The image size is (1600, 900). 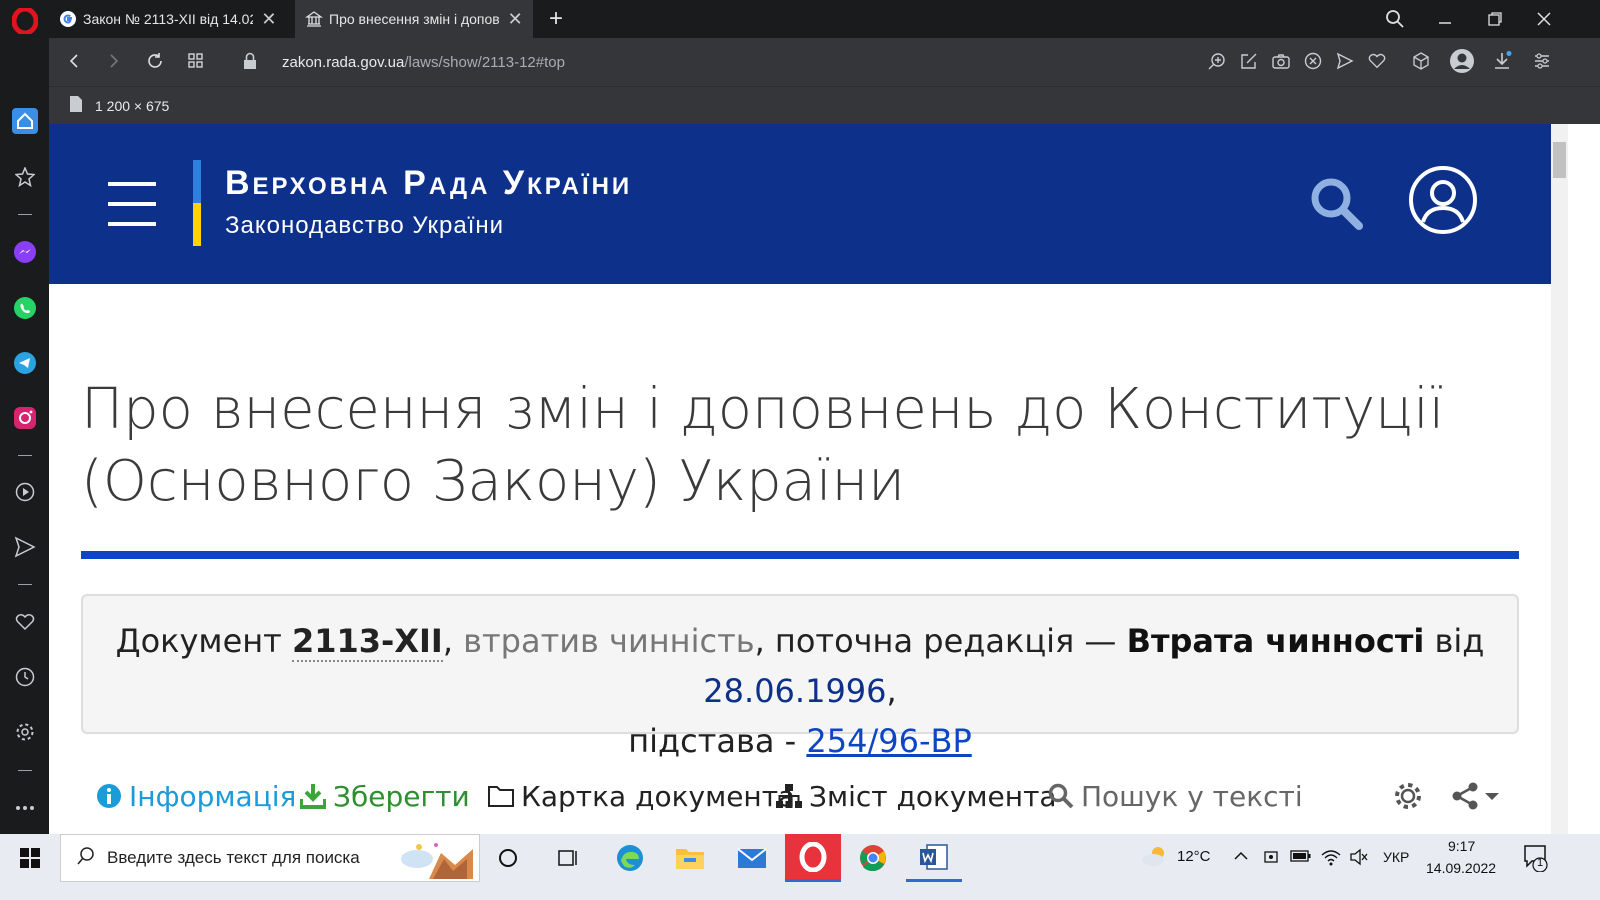 I want to click on restore-icon, so click(x=1495, y=19).